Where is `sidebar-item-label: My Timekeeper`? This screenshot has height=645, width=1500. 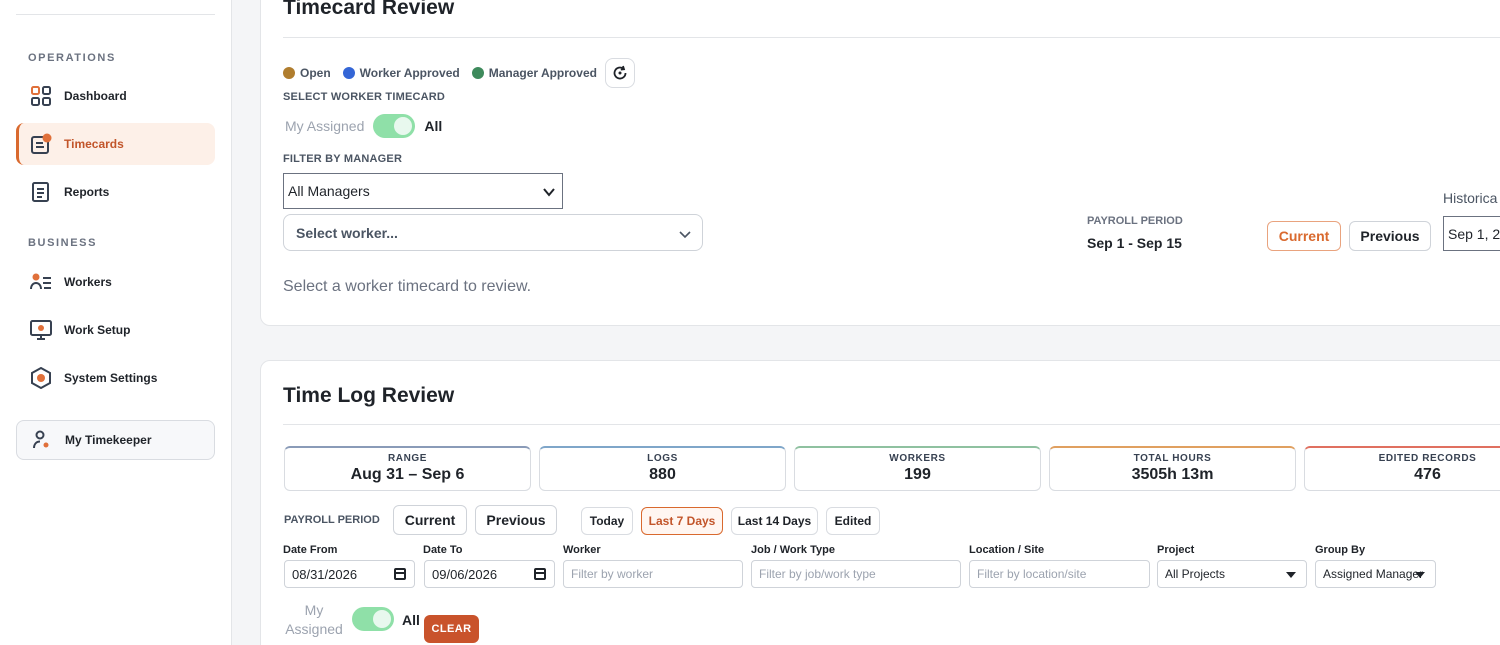
sidebar-item-label: My Timekeeper is located at coordinates (108, 440).